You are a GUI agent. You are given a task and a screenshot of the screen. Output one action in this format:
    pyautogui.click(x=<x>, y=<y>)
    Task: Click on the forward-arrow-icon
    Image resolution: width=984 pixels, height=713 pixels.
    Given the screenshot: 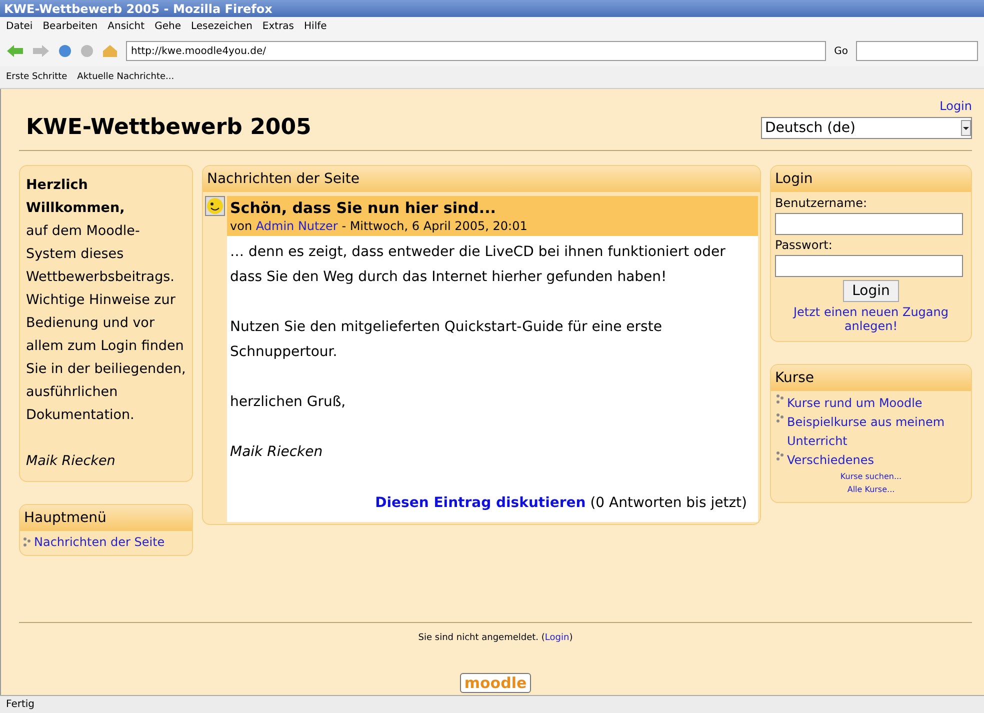 What is the action you would take?
    pyautogui.click(x=41, y=51)
    